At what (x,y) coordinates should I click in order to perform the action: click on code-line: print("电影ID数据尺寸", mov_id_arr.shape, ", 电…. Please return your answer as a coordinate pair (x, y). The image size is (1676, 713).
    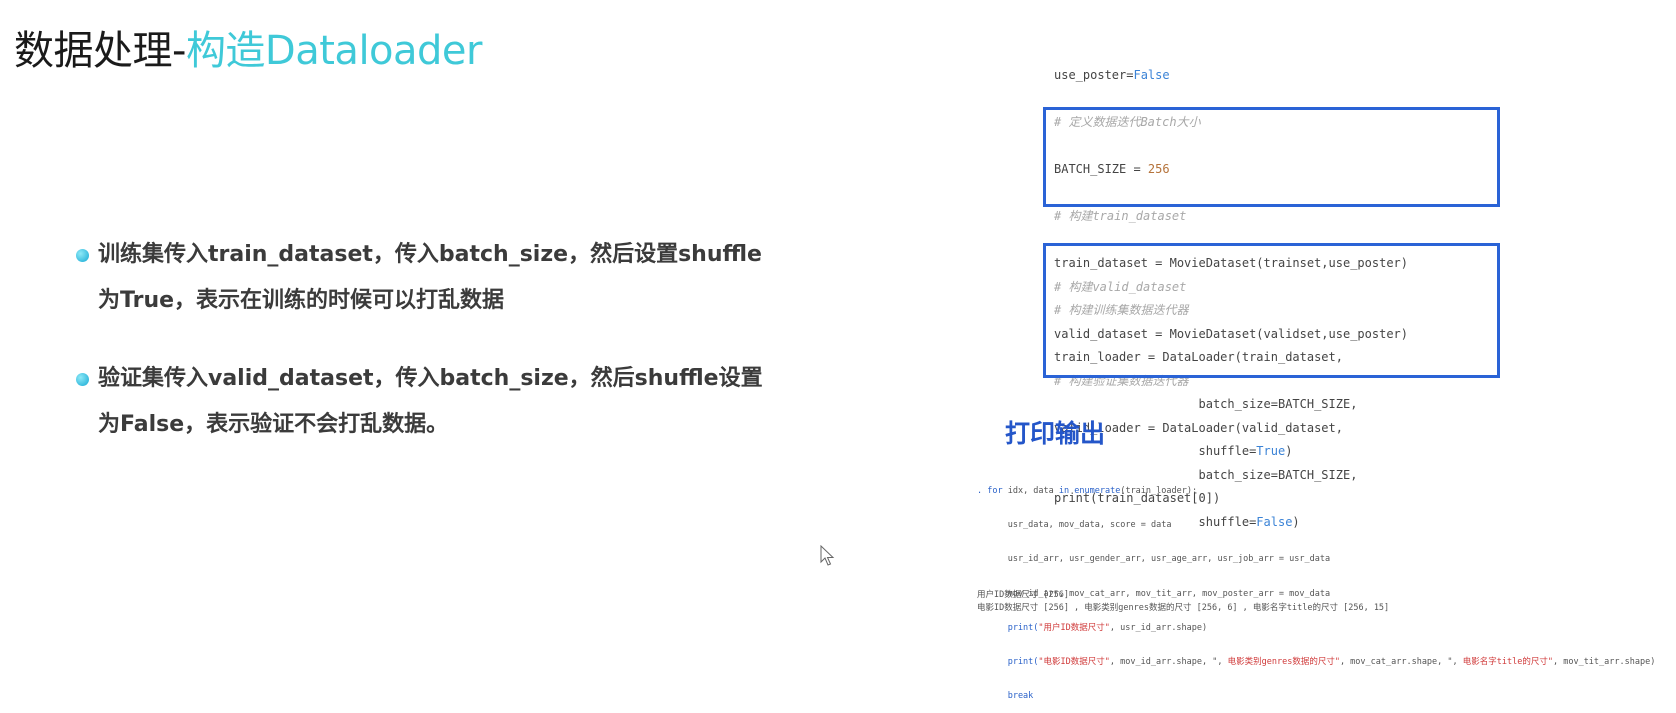
    Looking at the image, I should click on (1316, 661).